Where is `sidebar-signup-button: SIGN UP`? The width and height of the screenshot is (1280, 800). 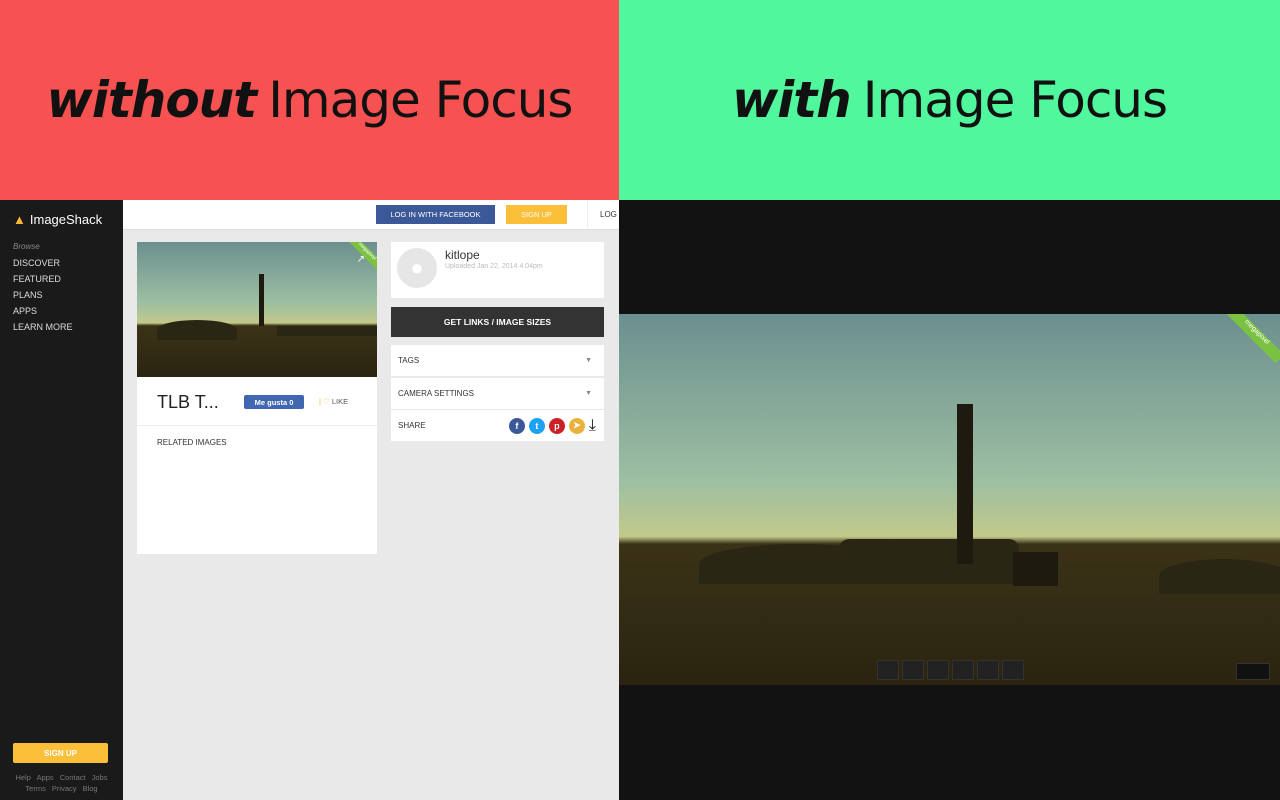 sidebar-signup-button: SIGN UP is located at coordinates (60, 753).